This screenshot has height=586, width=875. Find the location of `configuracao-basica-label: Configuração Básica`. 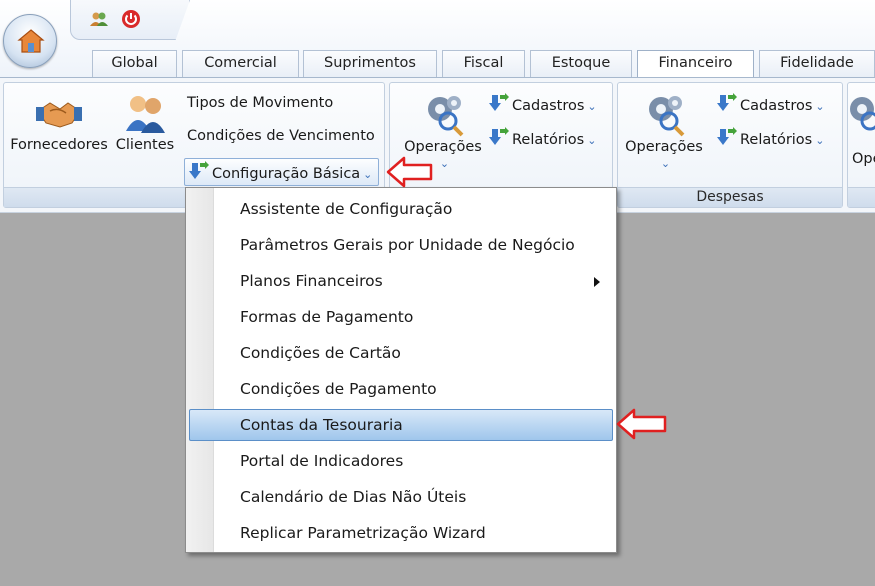

configuracao-basica-label: Configuração Básica is located at coordinates (286, 174).